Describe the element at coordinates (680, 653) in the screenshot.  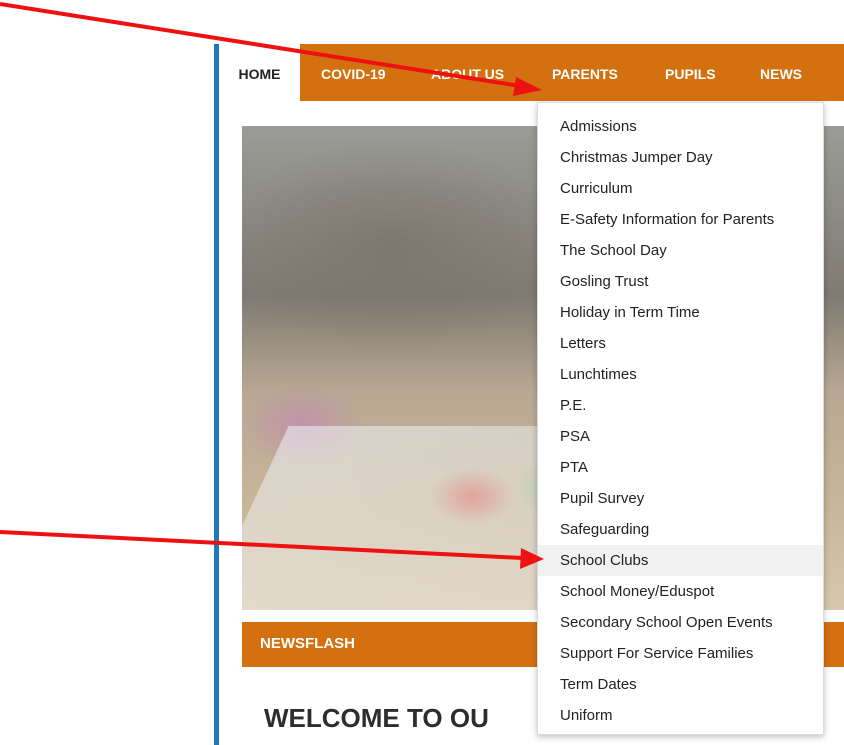
I see `menu-item-service-families: Support For Service Families` at that location.